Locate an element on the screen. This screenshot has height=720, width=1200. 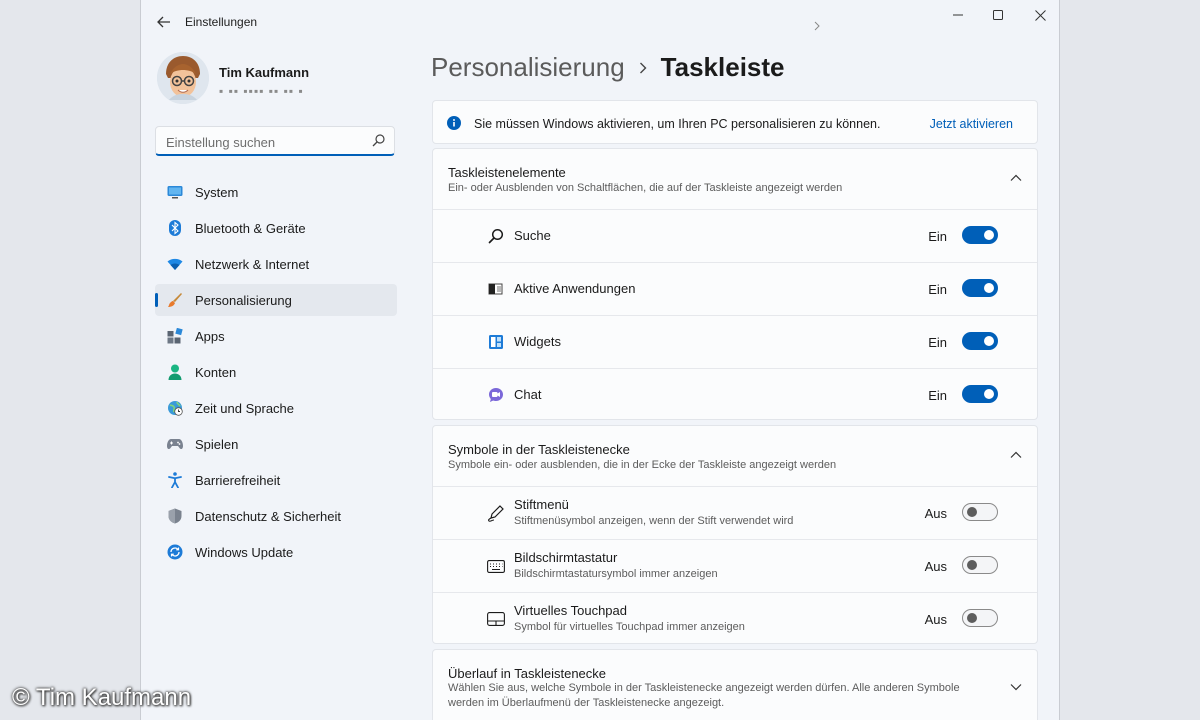
settings-search is located at coordinates (275, 141).